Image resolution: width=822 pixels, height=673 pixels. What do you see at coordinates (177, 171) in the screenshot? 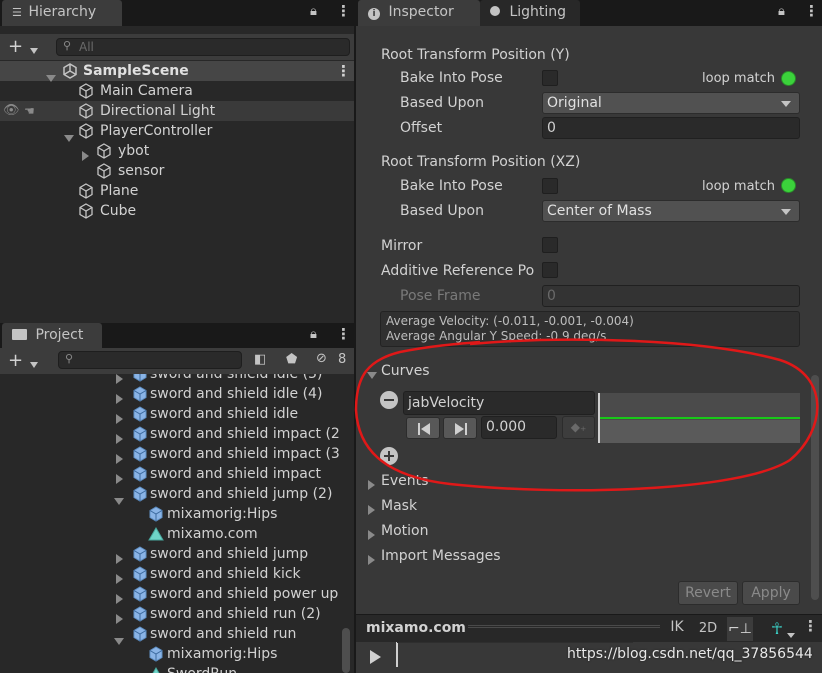
I see `hierarchy-item: sensor` at bounding box center [177, 171].